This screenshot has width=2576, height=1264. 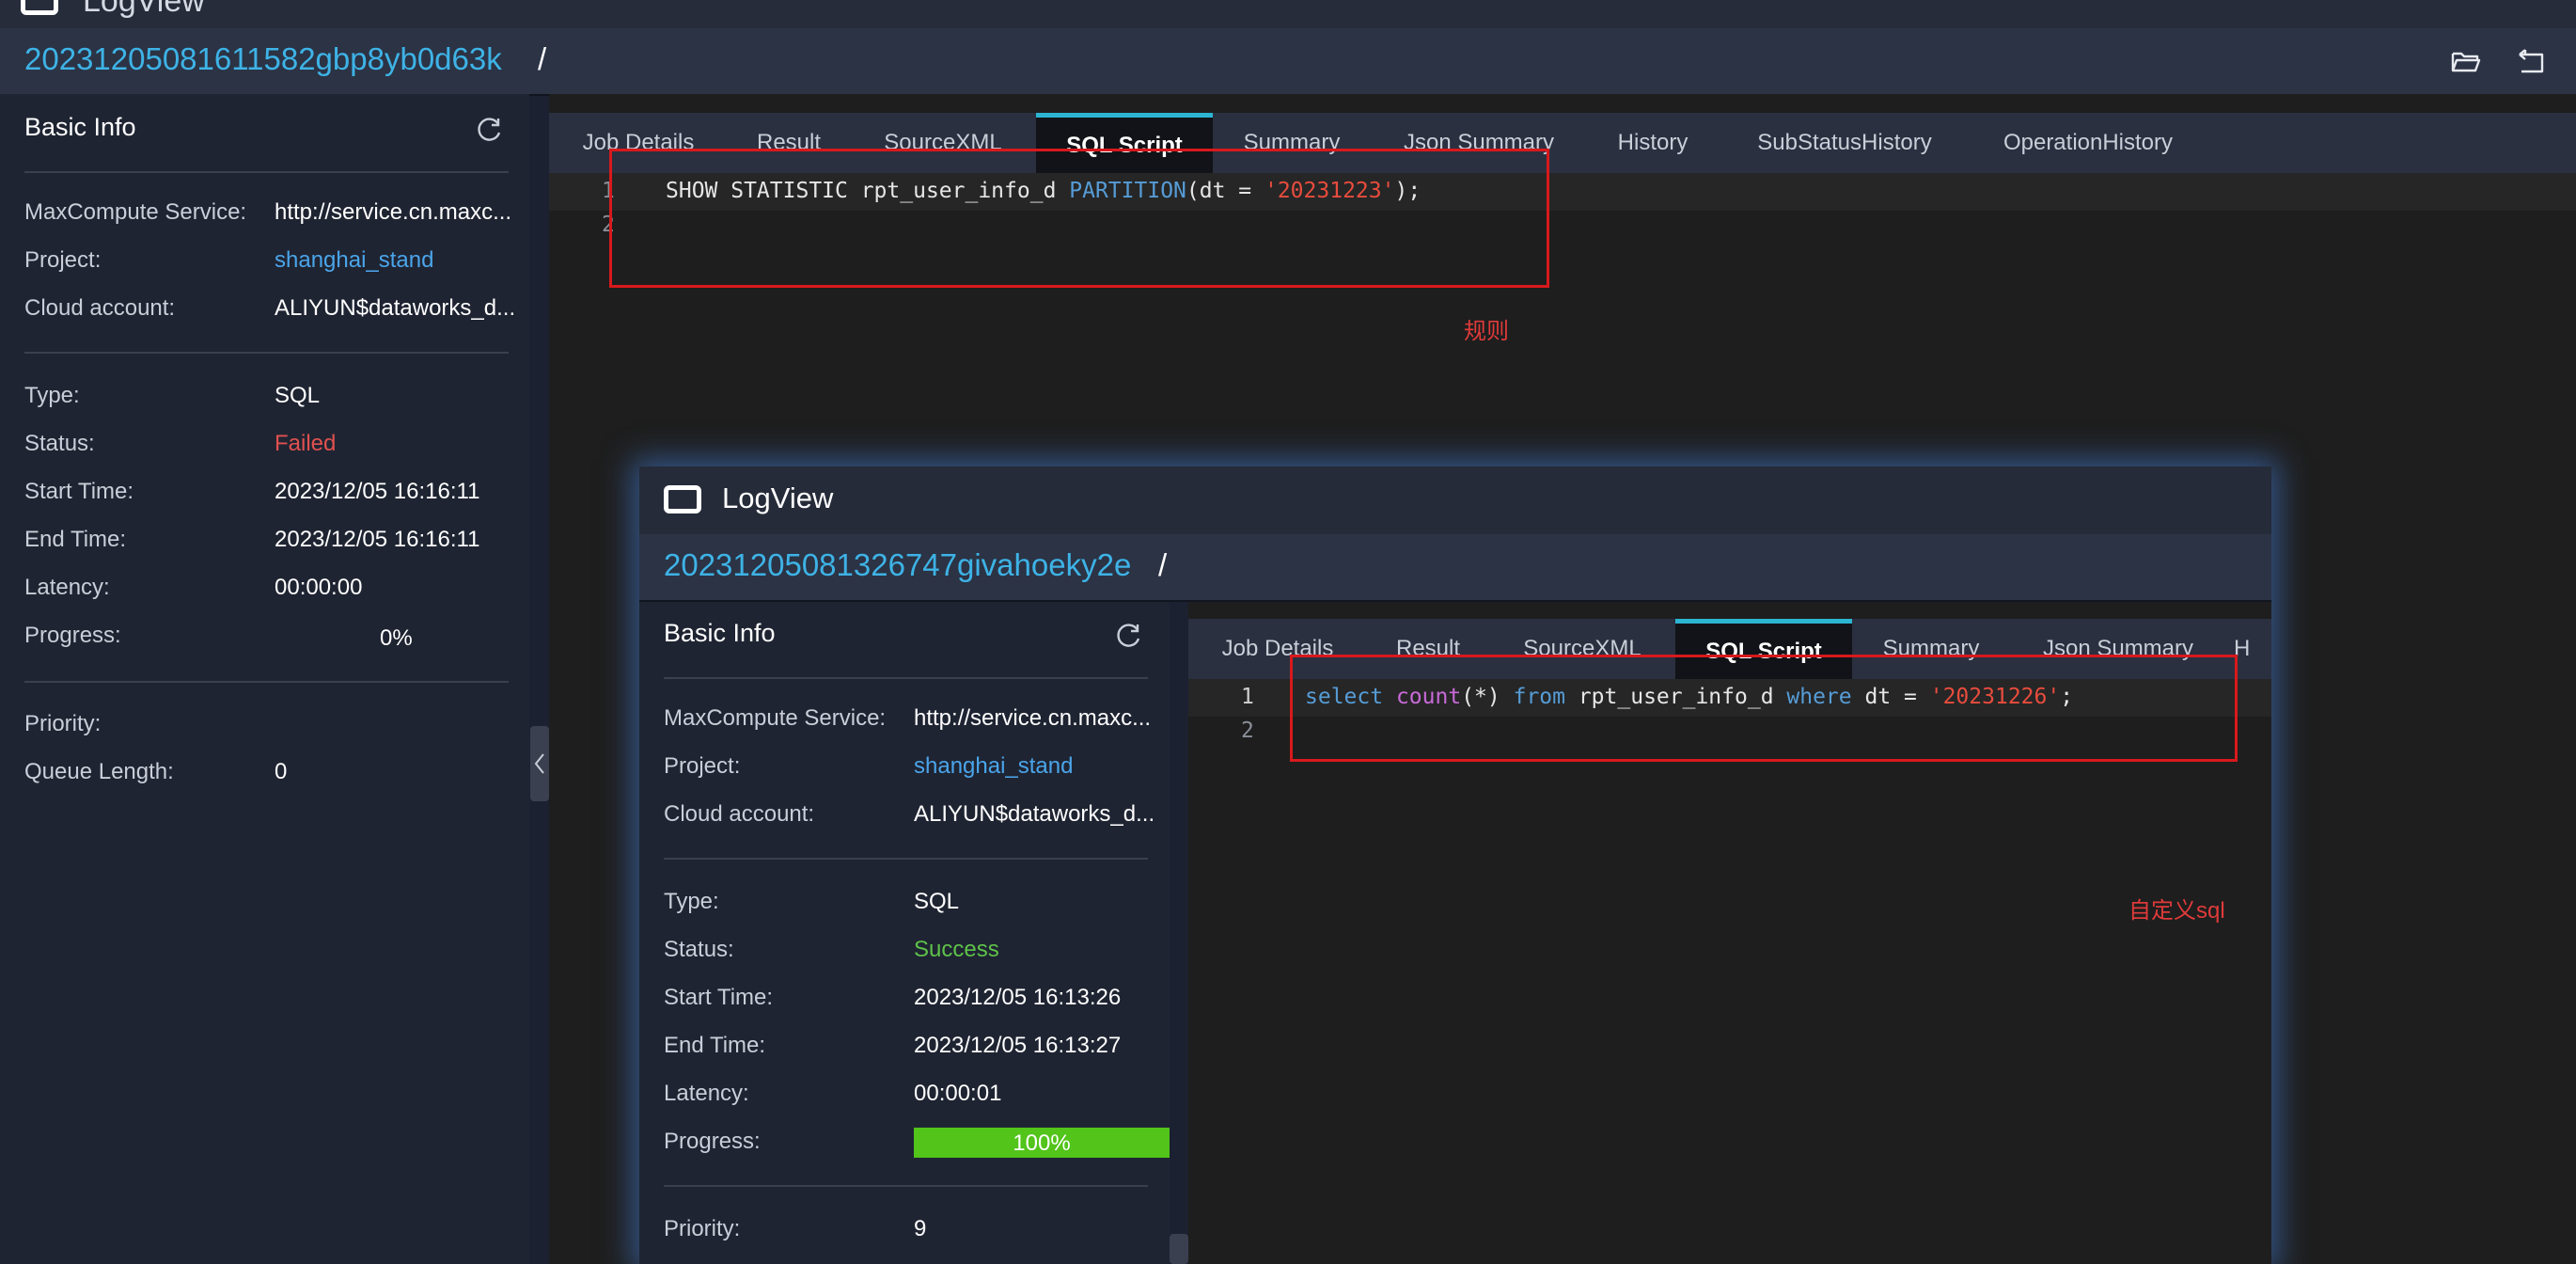 What do you see at coordinates (898, 565) in the screenshot?
I see `inset-job-id-link: 20231205081326747givahoeky2e` at bounding box center [898, 565].